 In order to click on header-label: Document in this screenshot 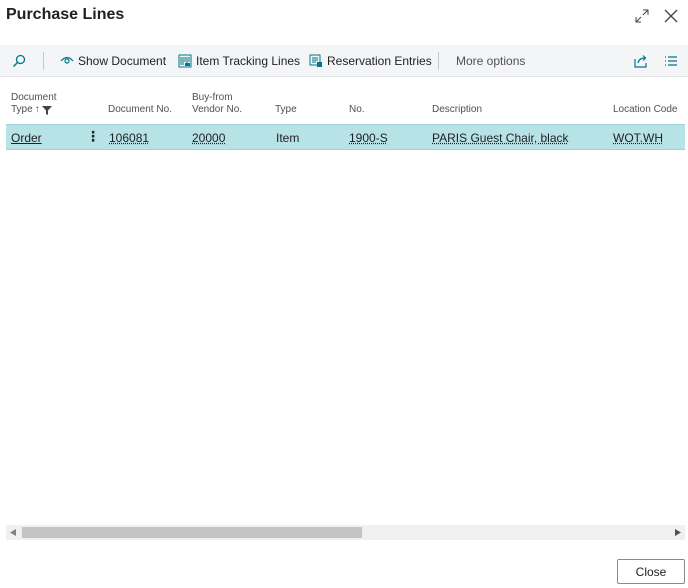, I will do `click(34, 97)`.